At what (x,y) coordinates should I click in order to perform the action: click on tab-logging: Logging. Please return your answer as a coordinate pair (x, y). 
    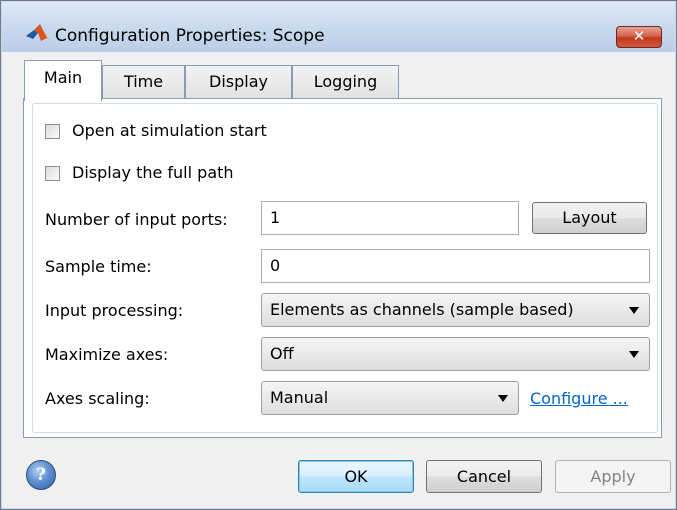
    Looking at the image, I should click on (345, 81).